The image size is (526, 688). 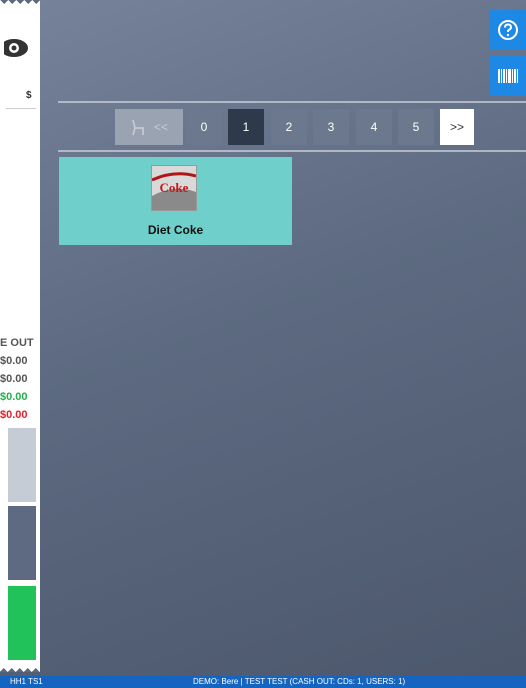 What do you see at coordinates (331, 127) in the screenshot?
I see `page-button-3: 3` at bounding box center [331, 127].